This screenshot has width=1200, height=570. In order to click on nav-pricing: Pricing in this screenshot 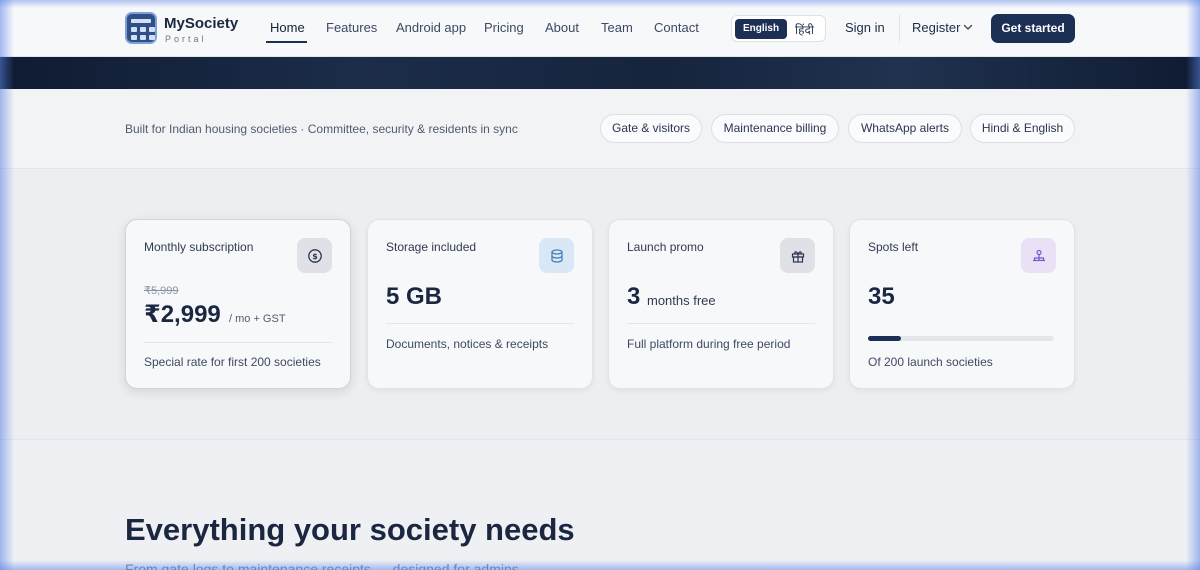, I will do `click(504, 27)`.